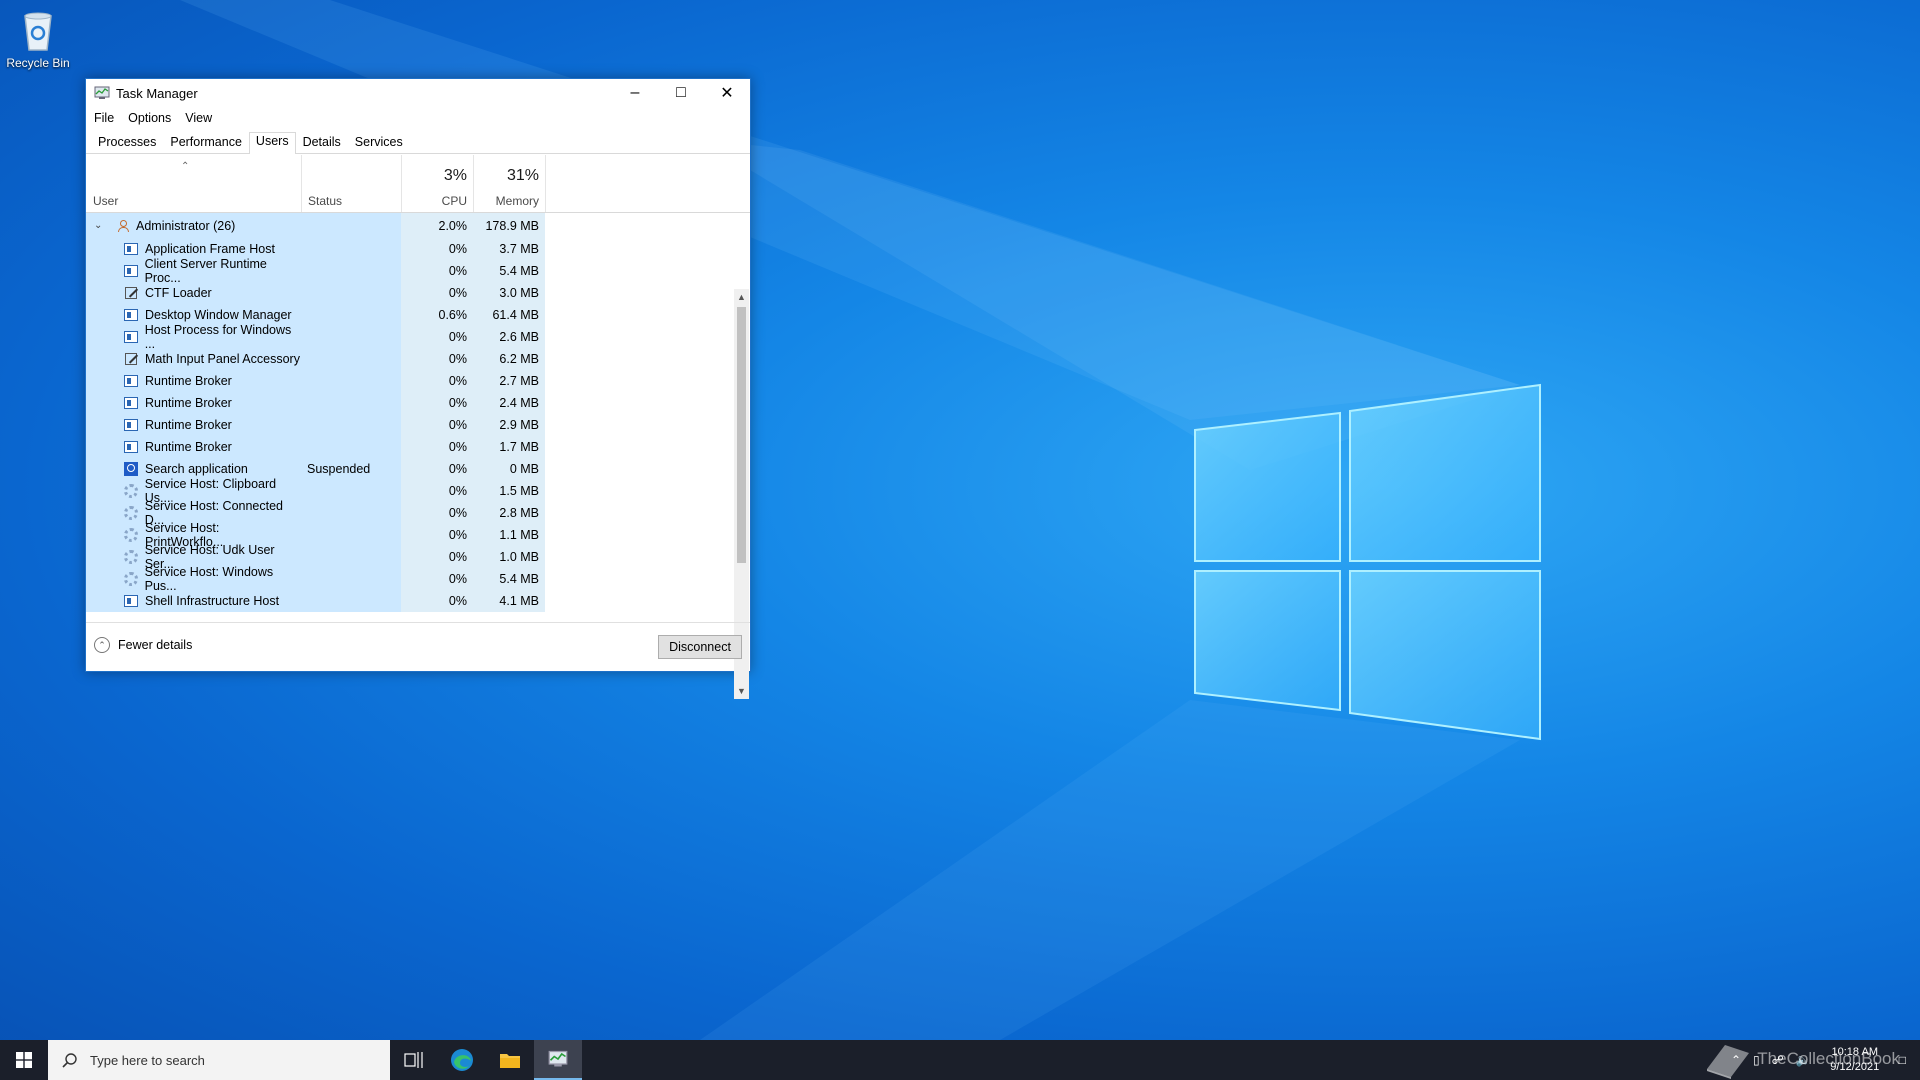 Image resolution: width=1920 pixels, height=1080 pixels. I want to click on menu-view: View, so click(198, 118).